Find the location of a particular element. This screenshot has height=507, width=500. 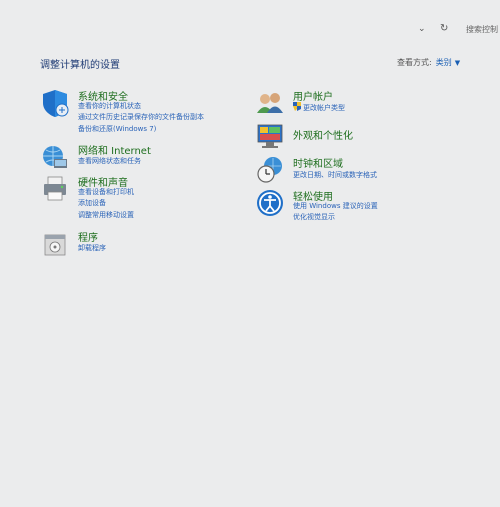

address-bar-area: ⌄ ↻ 搜索控制 is located at coordinates (250, 25).